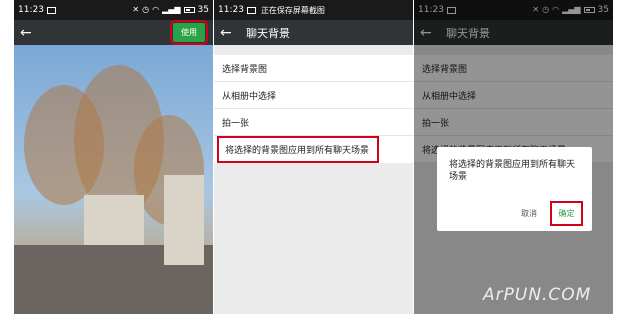 The width and height of the screenshot is (624, 314). Describe the element at coordinates (146, 9) in the screenshot. I see `alarm-icon: ◷` at that location.